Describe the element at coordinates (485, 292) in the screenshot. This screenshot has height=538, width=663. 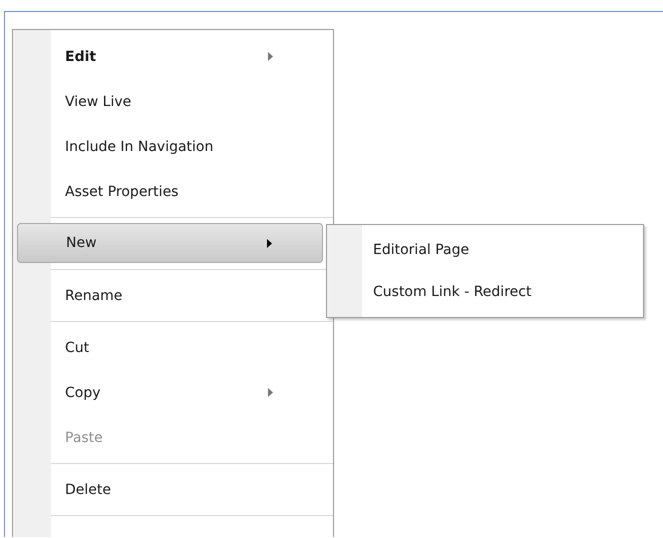
I see `menu-item: Custom Link - Redirect` at that location.